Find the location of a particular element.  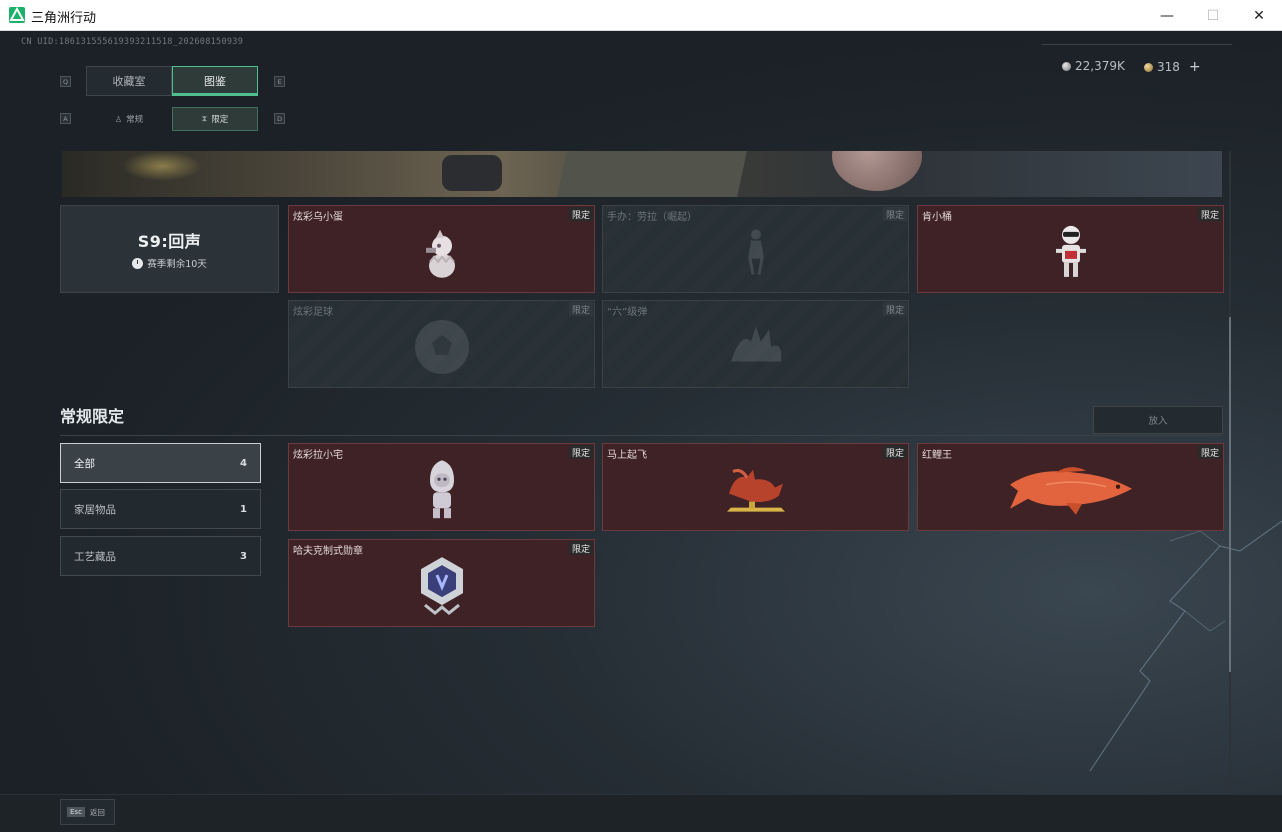

hourglass-icon: ⧗ is located at coordinates (204, 118).